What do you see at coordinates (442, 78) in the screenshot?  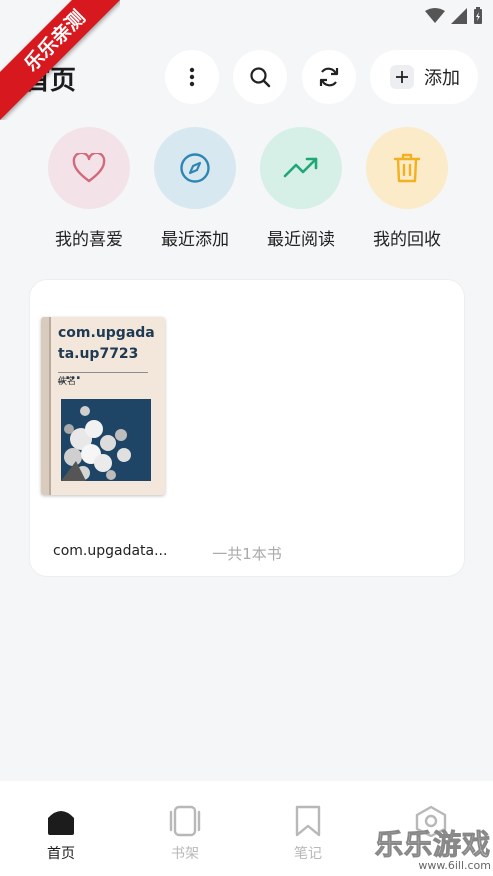 I see `add-button-label: 添加` at bounding box center [442, 78].